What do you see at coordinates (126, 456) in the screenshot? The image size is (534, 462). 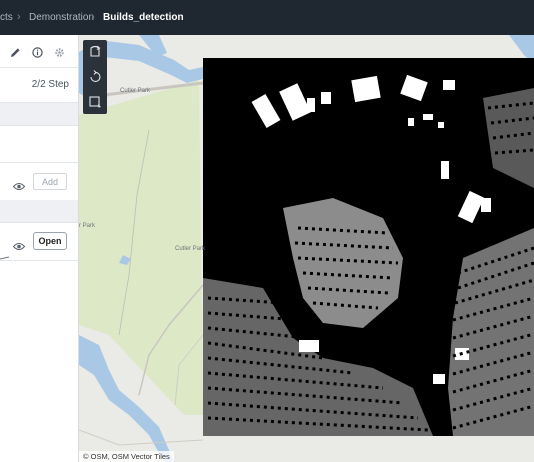 I see `map-attribution: © OSM, OSM Vector Tiles` at bounding box center [126, 456].